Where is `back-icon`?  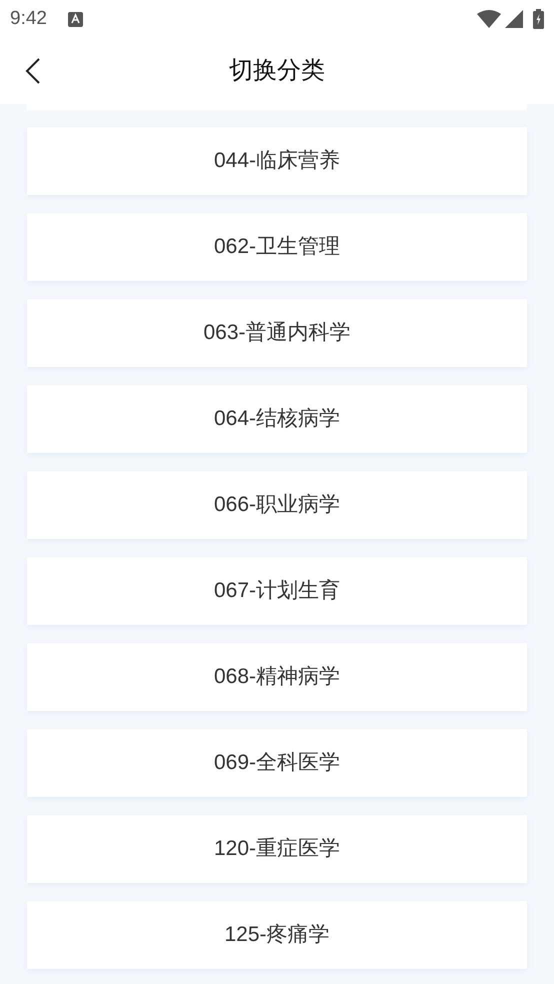
back-icon is located at coordinates (33, 71).